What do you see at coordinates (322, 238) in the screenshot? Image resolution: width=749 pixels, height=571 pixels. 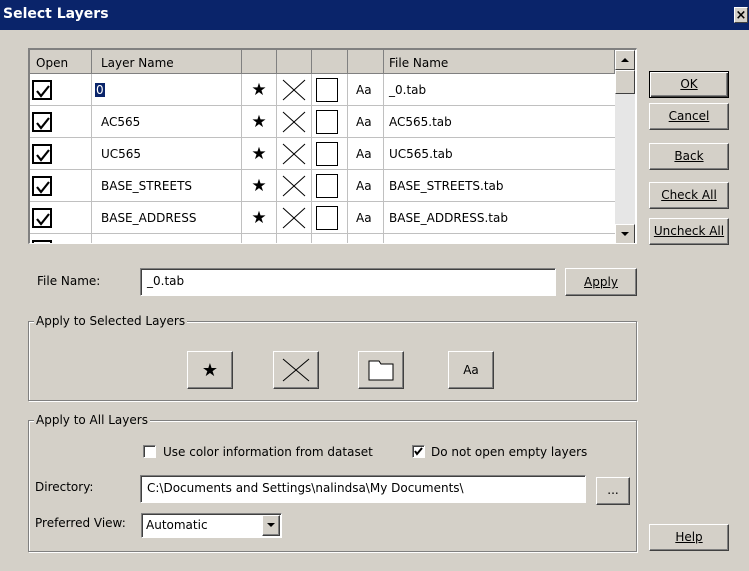 I see `table-row-partial` at bounding box center [322, 238].